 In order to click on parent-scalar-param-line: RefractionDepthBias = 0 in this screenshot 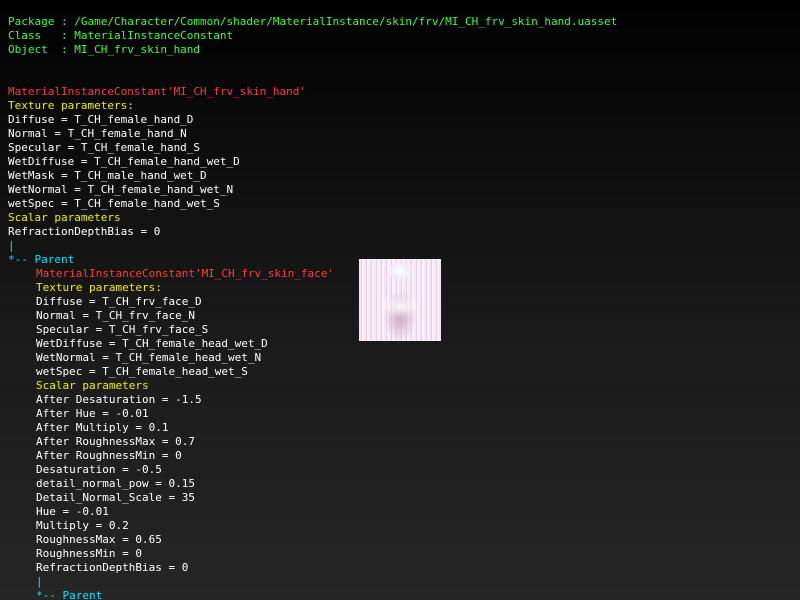, I will do `click(112, 567)`.